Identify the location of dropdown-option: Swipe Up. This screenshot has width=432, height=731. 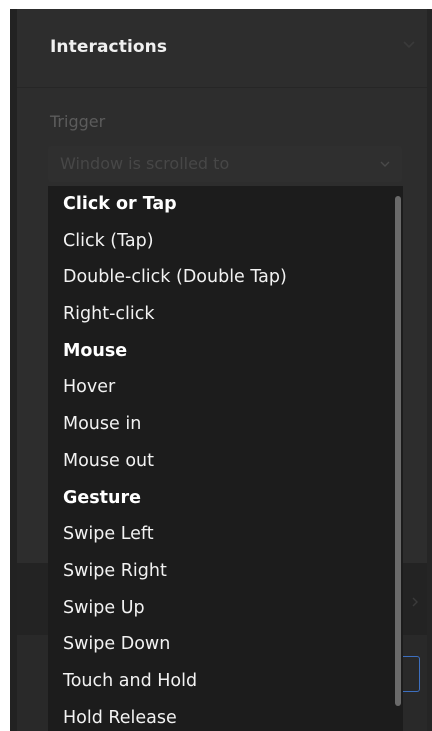
(218, 608).